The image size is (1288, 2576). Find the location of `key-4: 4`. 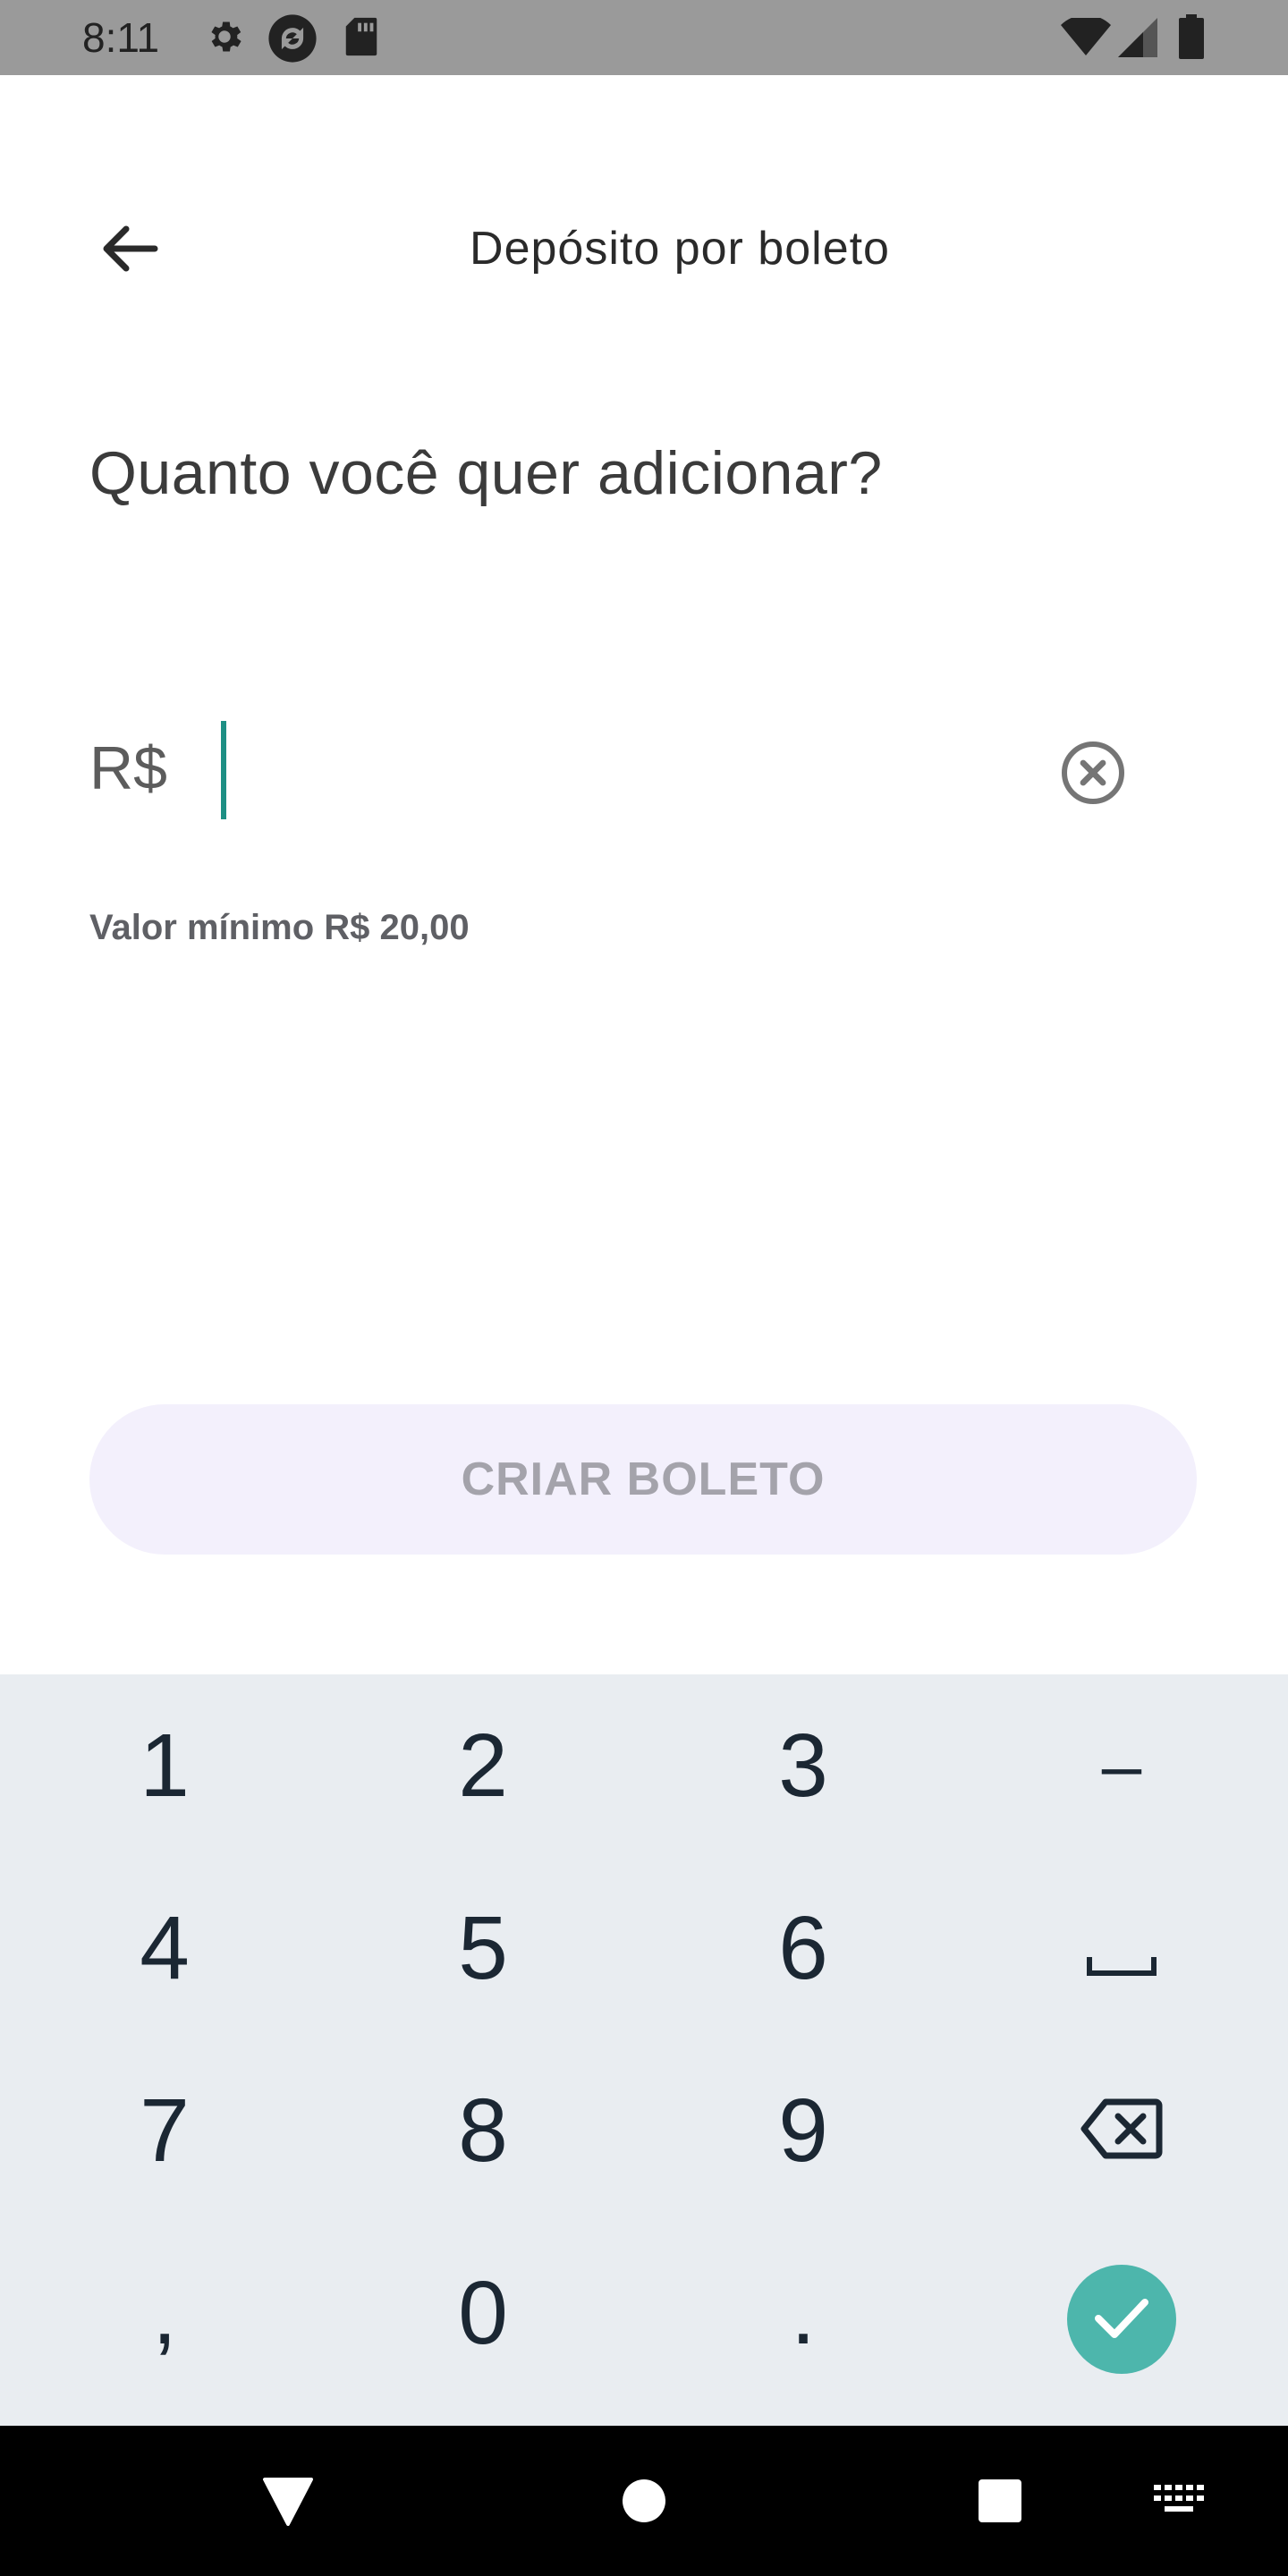

key-4: 4 is located at coordinates (165, 1948).